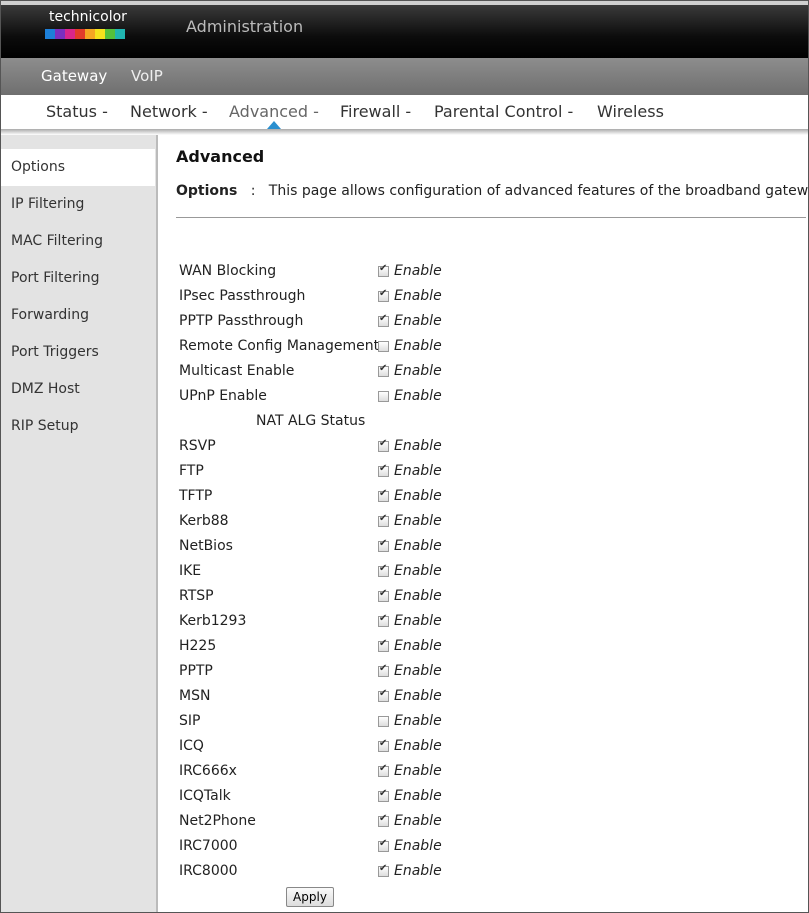 This screenshot has height=913, width=809. I want to click on divider, so click(491, 217).